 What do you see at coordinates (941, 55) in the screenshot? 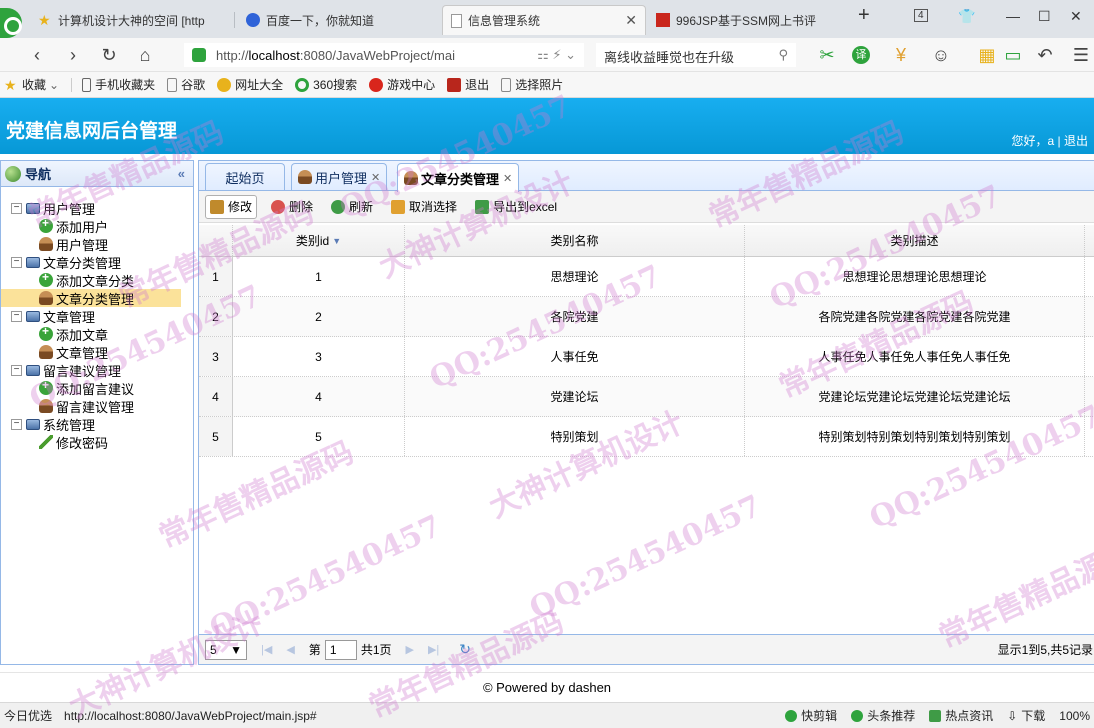
I see `emoji-icon: ☺` at bounding box center [941, 55].